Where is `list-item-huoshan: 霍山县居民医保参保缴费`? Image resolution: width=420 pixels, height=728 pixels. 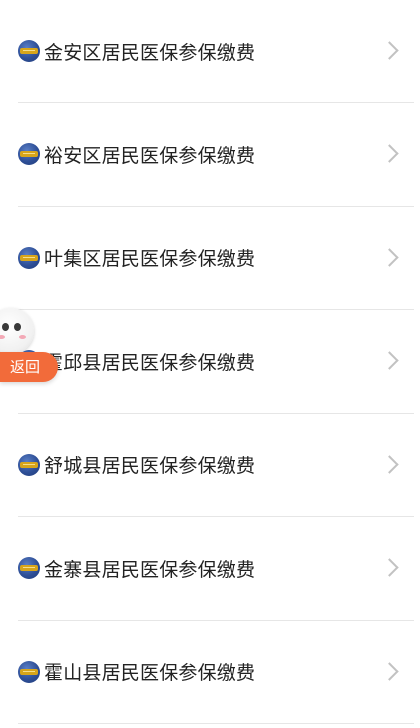
list-item-huoshan: 霍山县居民医保参保缴费 is located at coordinates (216, 672).